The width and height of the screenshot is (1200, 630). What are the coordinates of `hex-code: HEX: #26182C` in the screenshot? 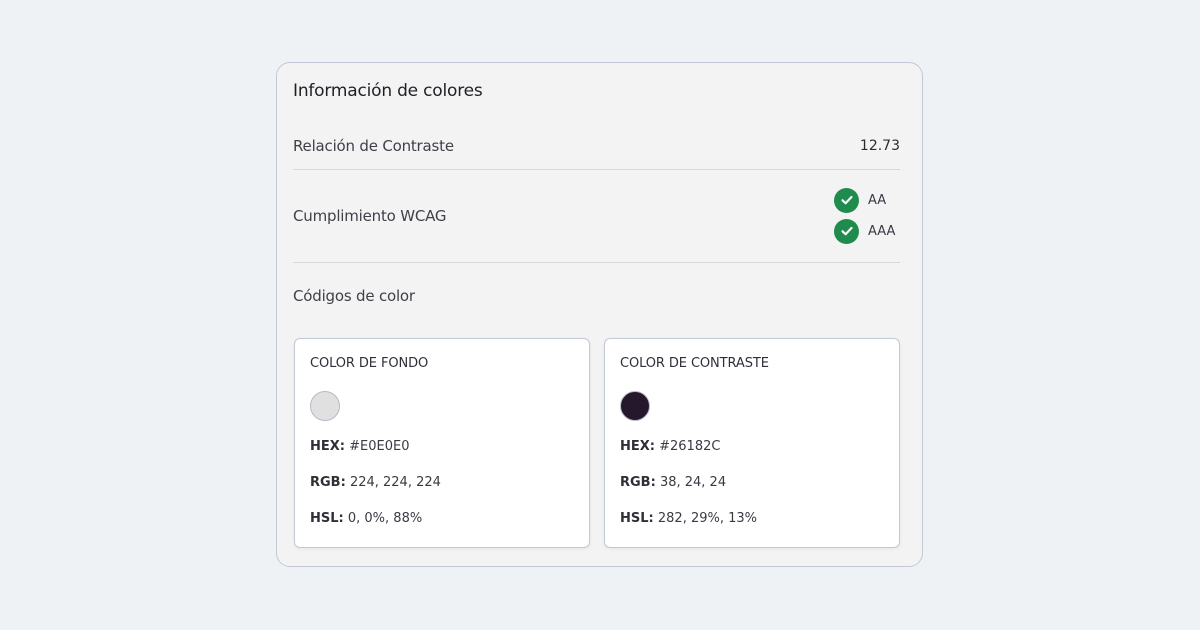 It's located at (670, 446).